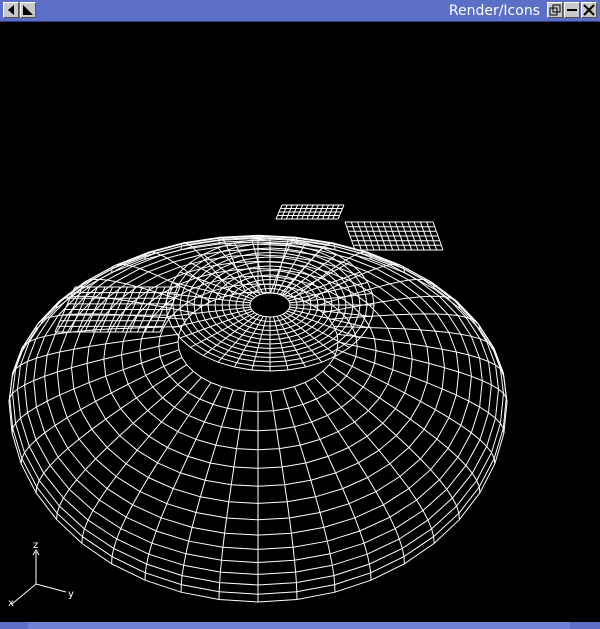  I want to click on minimize-button, so click(572, 10).